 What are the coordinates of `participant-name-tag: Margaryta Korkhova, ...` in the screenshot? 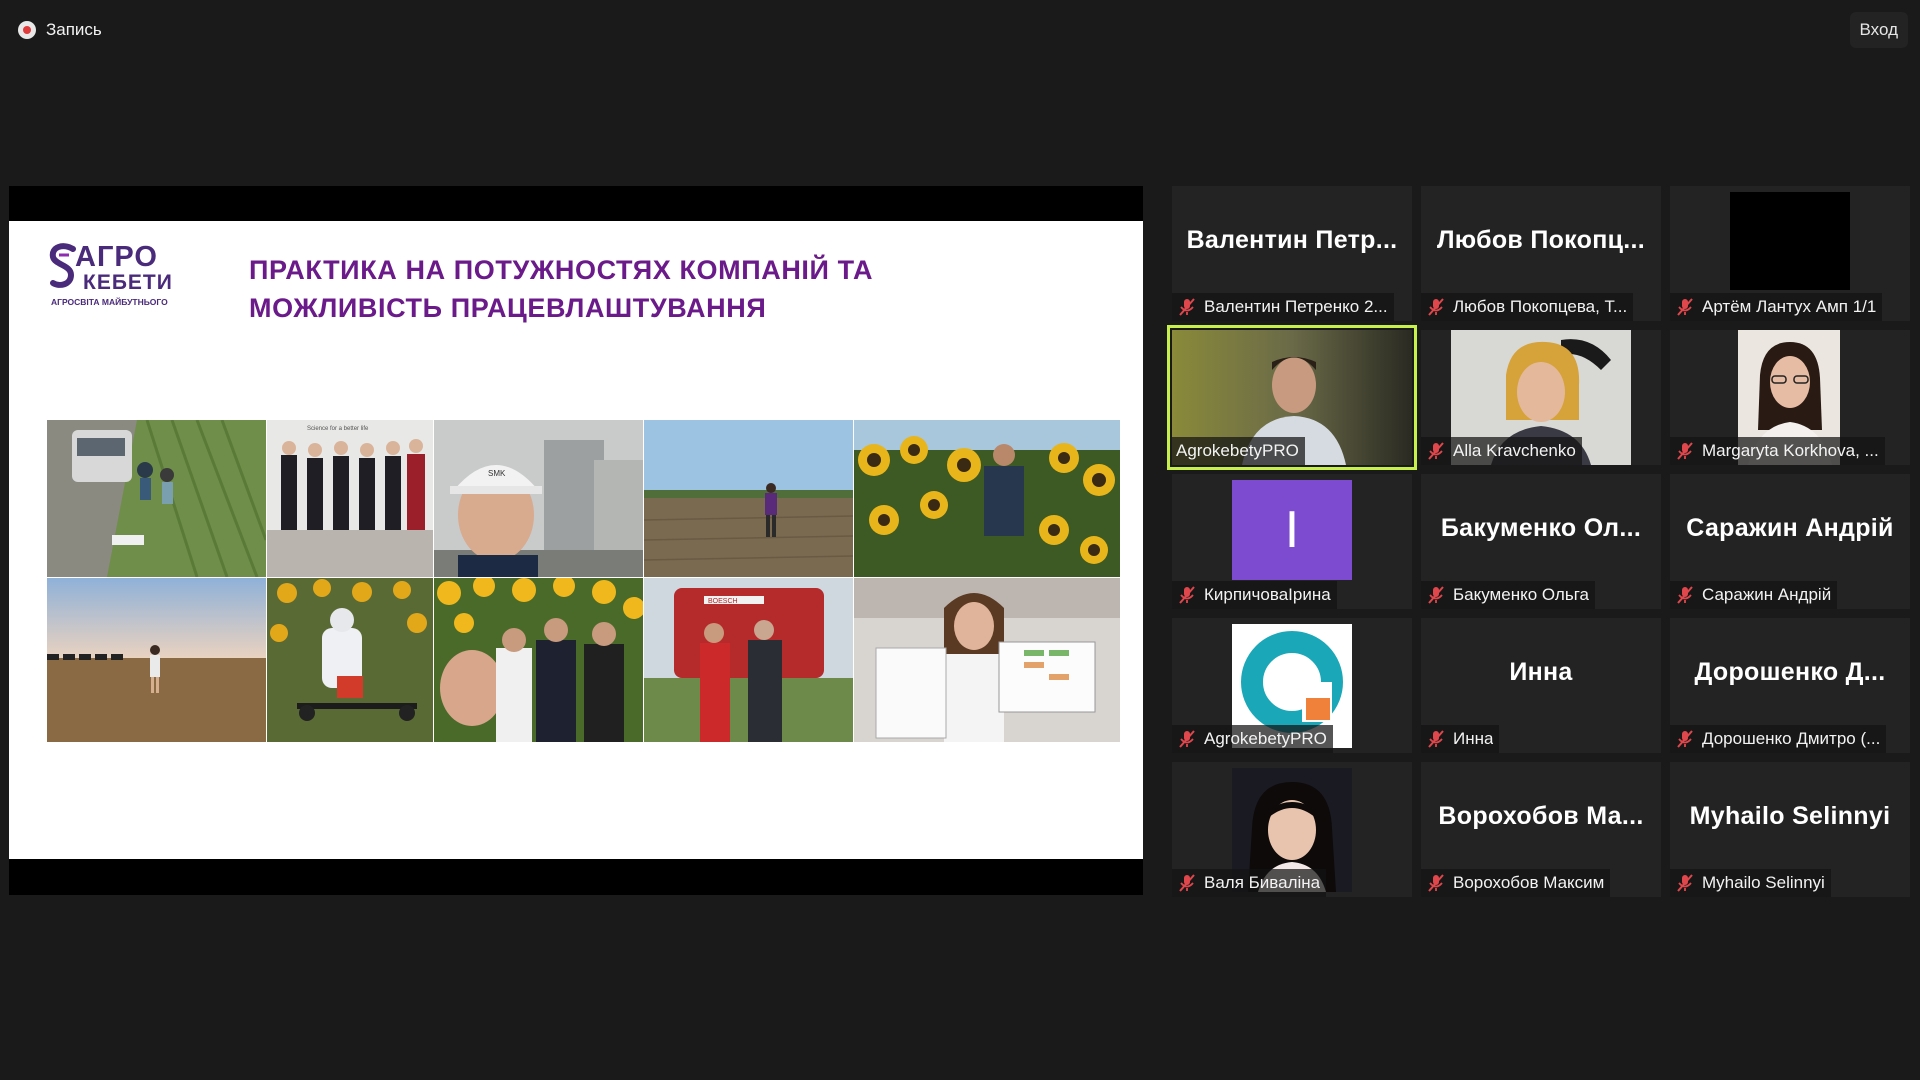 It's located at (1777, 451).